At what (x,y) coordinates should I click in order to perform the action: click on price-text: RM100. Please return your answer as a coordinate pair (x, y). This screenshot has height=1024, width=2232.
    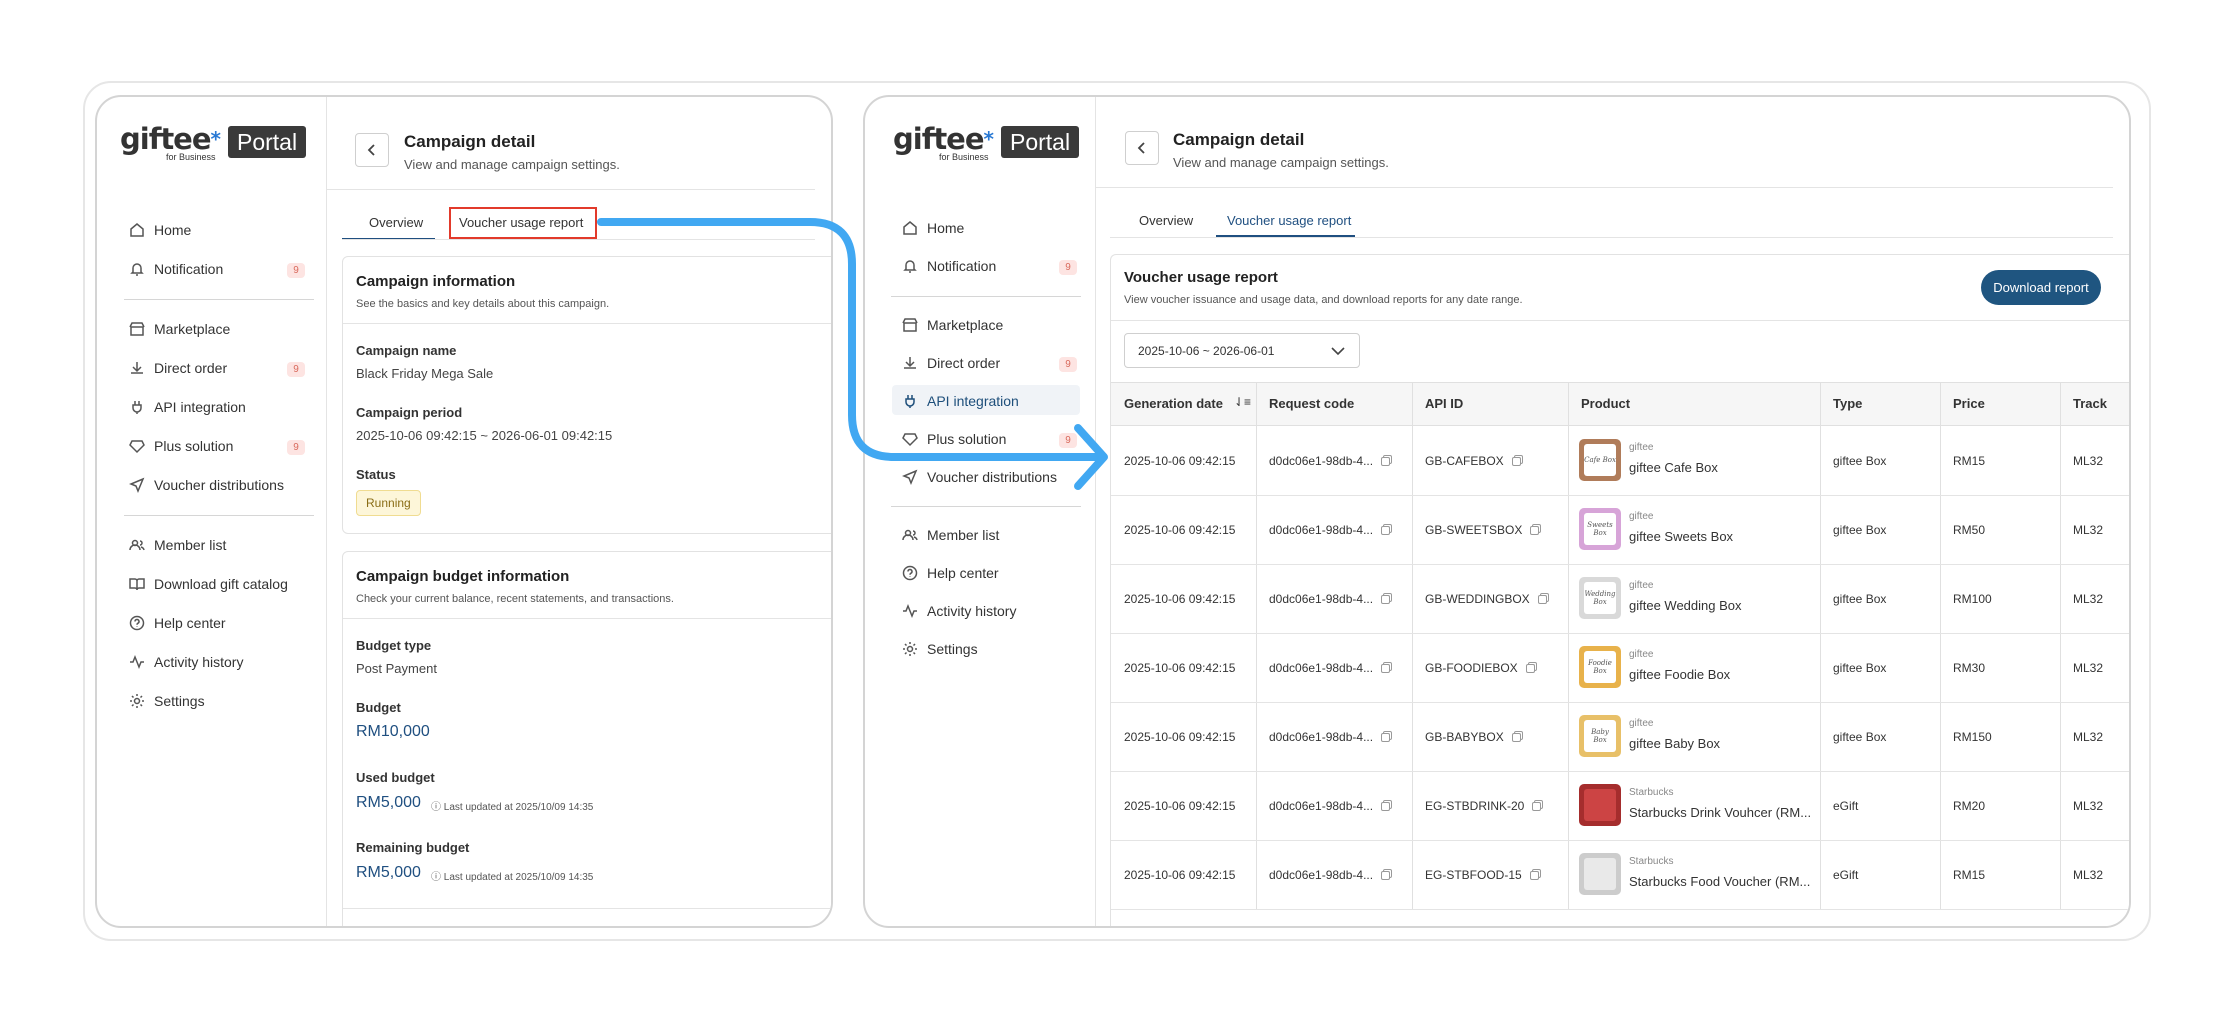
    Looking at the image, I should click on (1972, 599).